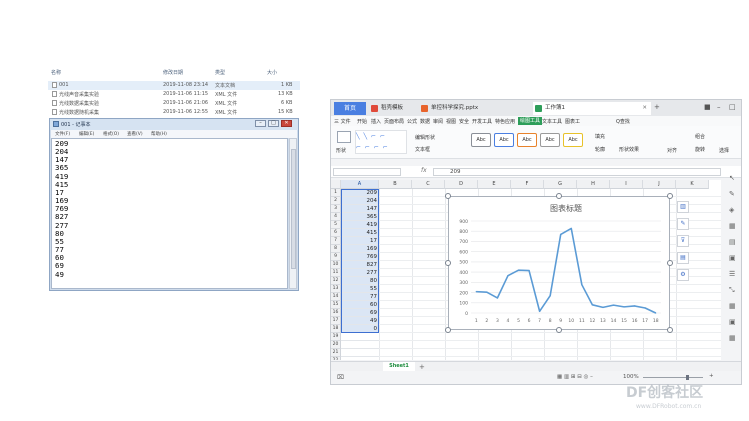 This screenshot has height=421, width=749. Describe the element at coordinates (732, 107) in the screenshot. I see `restore-icon: □` at that location.